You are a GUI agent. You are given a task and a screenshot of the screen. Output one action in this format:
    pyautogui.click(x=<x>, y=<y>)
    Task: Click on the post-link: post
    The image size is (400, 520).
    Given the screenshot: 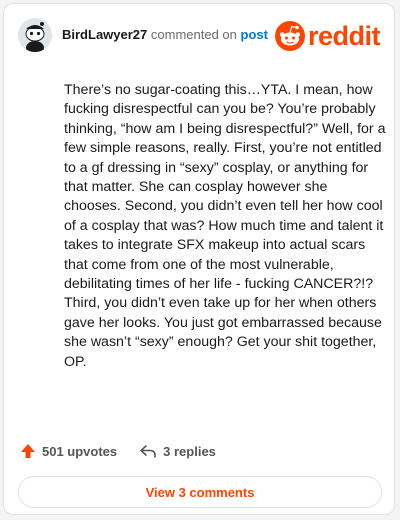 What is the action you would take?
    pyautogui.click(x=254, y=34)
    